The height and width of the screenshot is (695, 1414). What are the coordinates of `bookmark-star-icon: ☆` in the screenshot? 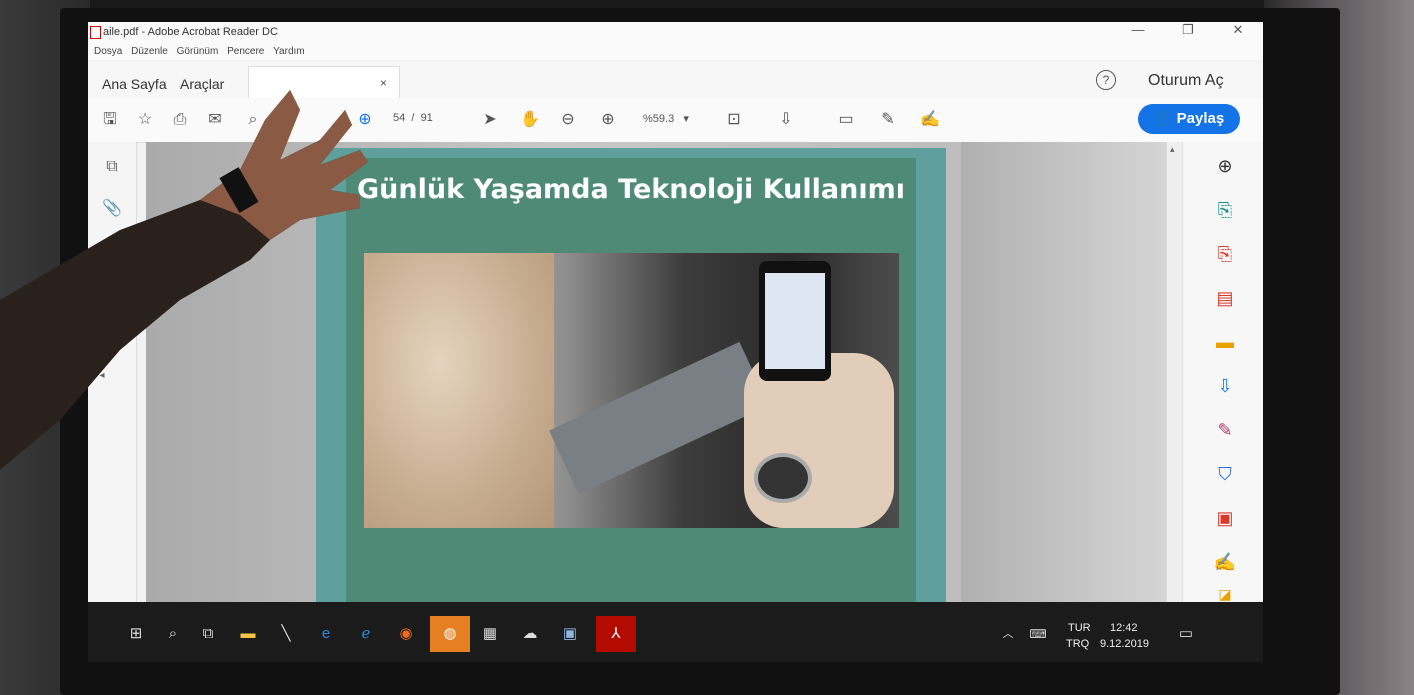 It's located at (145, 120).